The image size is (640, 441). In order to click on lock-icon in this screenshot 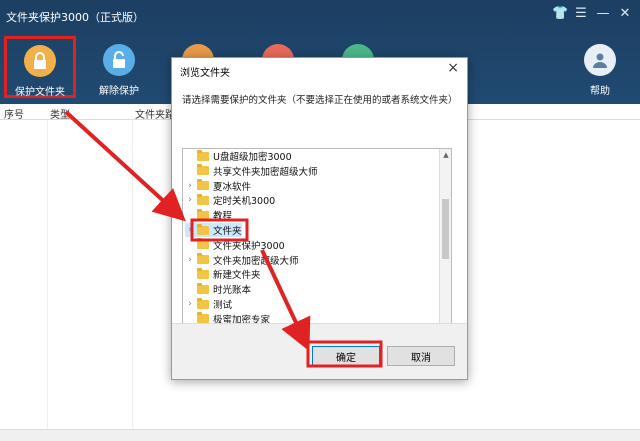, I will do `click(40, 61)`.